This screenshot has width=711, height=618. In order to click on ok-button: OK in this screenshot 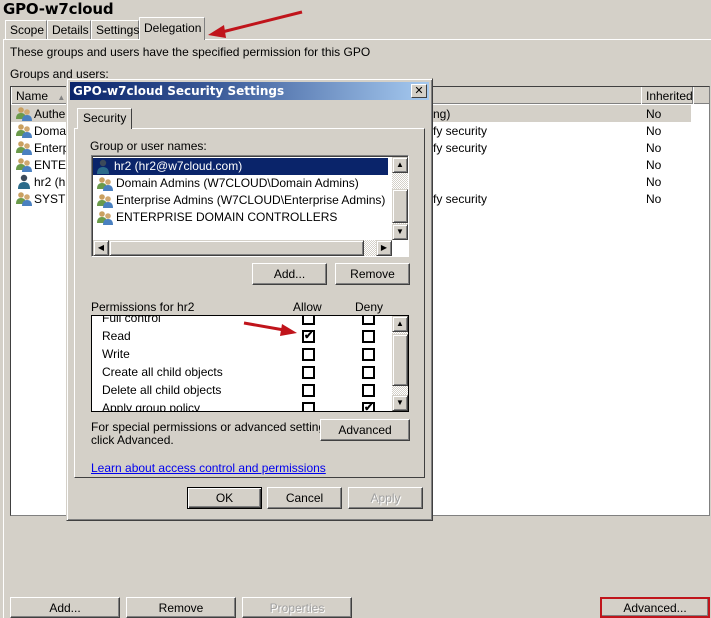, I will do `click(224, 498)`.